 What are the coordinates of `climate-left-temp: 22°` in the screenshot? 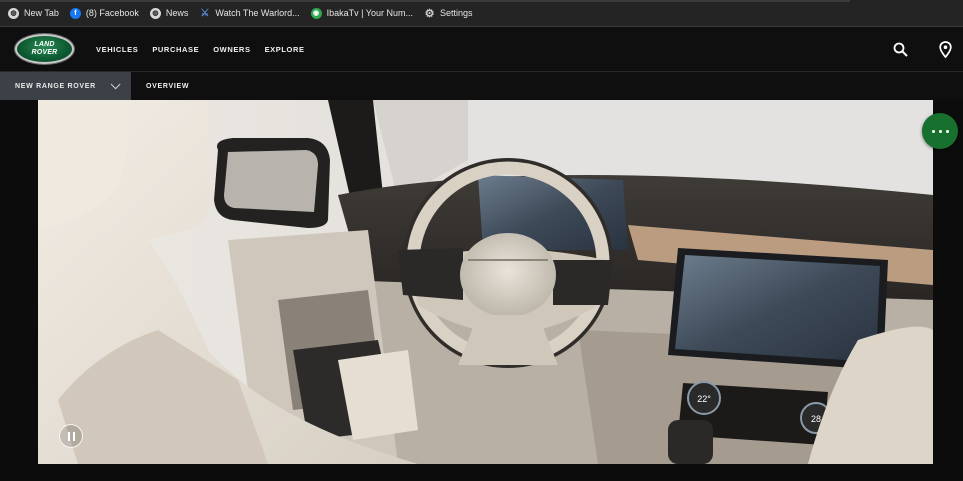 It's located at (704, 399).